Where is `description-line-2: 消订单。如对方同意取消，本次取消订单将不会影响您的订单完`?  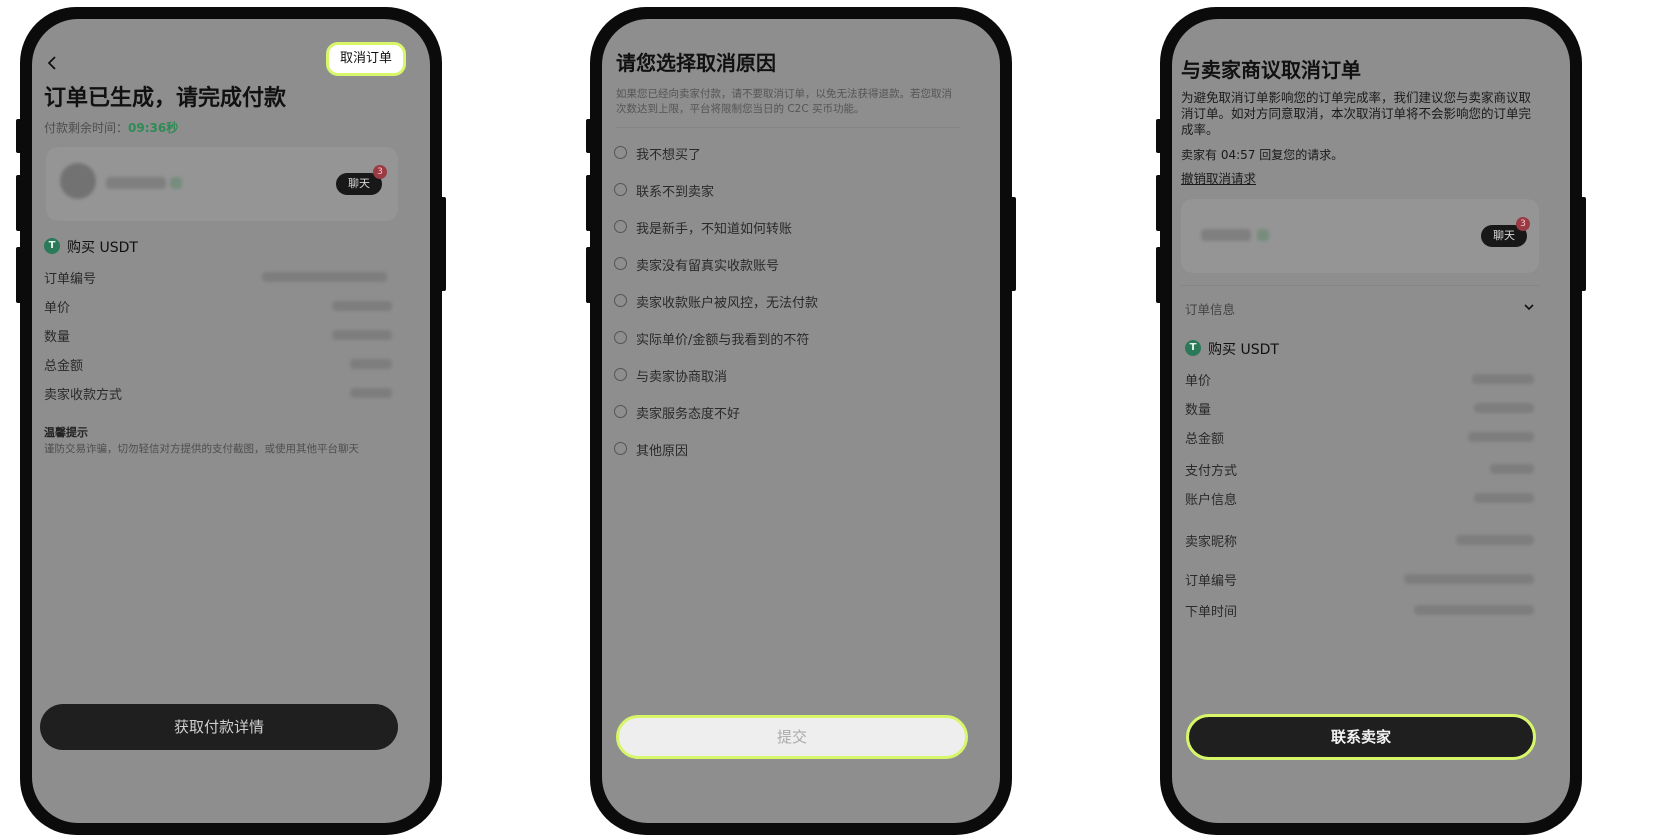 description-line-2: 消订单。如对方同意取消，本次取消订单将不会影响您的订单完 is located at coordinates (1356, 113).